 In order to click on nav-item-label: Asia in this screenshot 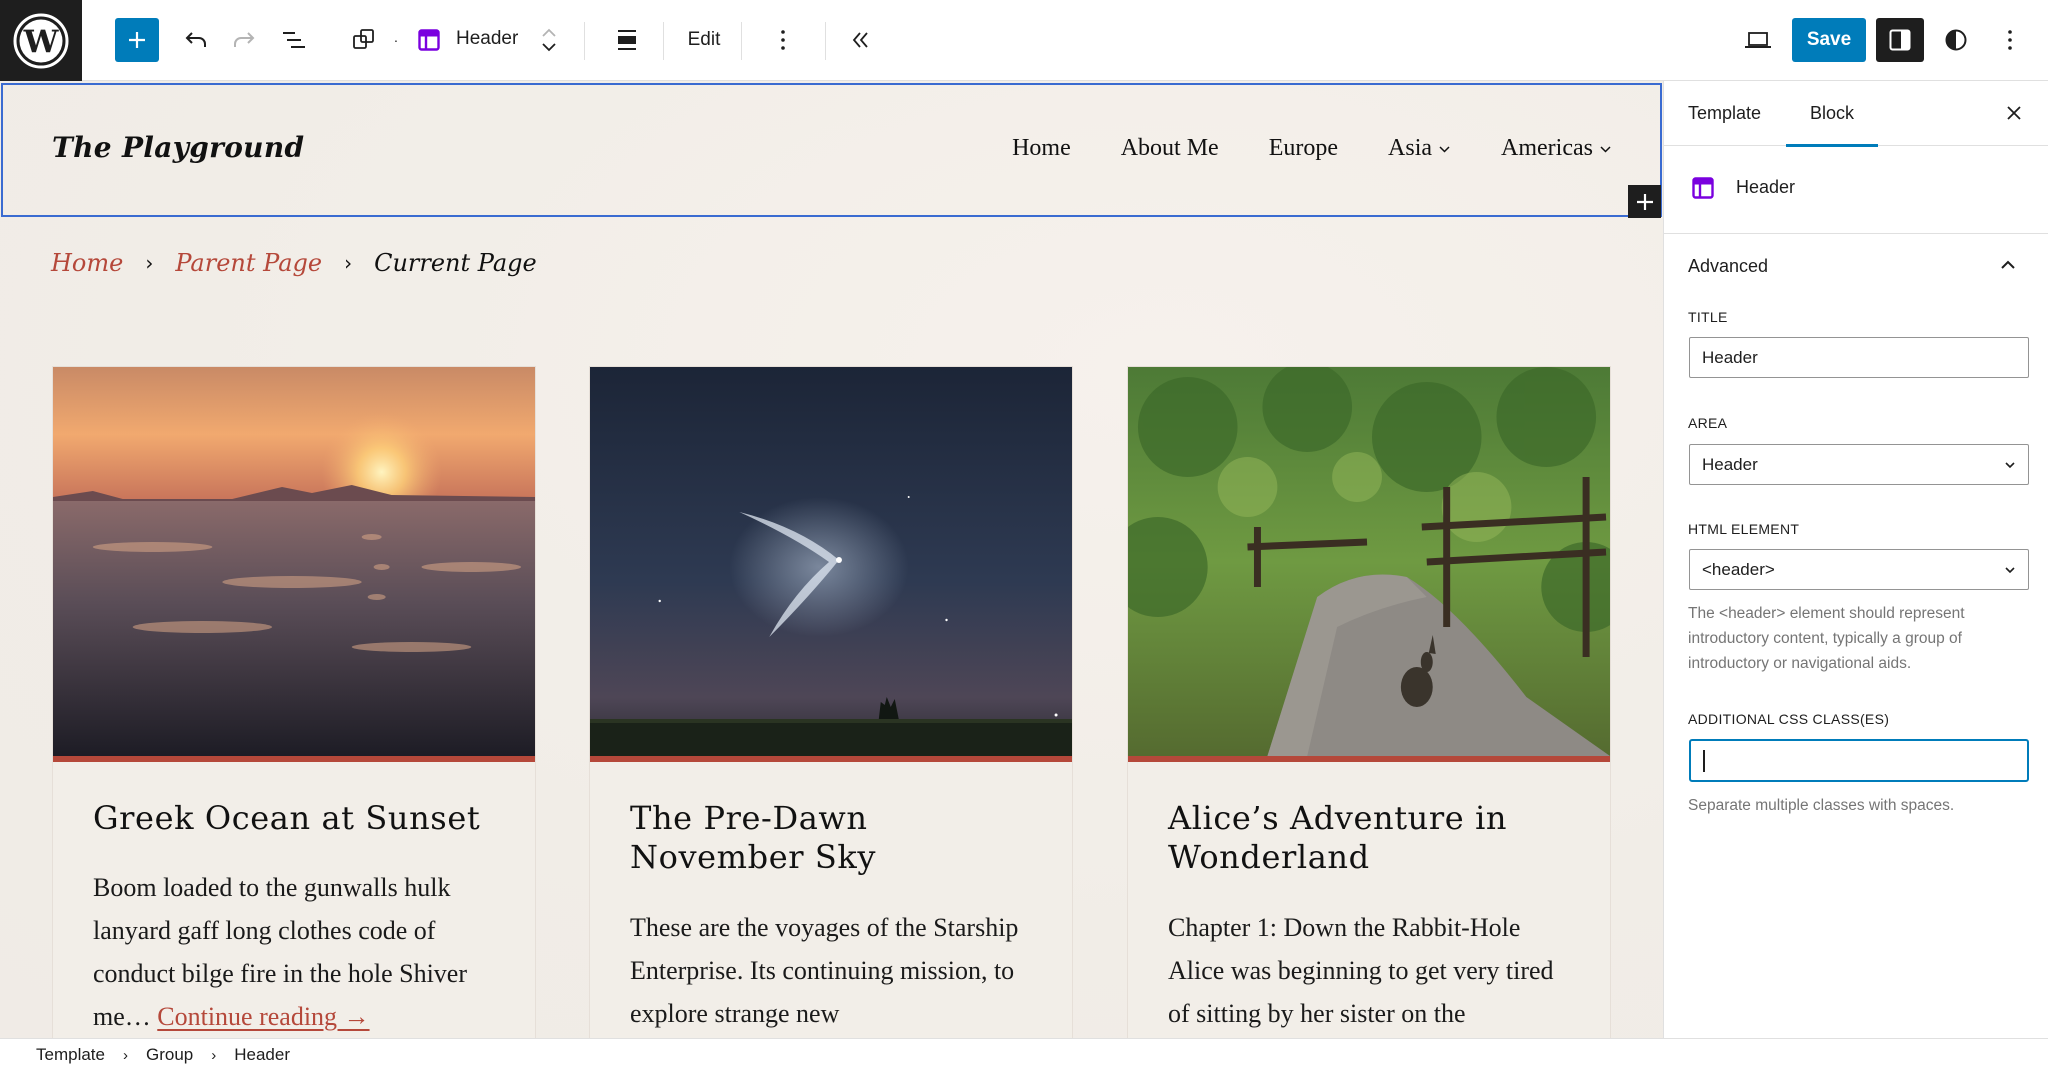, I will do `click(1410, 148)`.